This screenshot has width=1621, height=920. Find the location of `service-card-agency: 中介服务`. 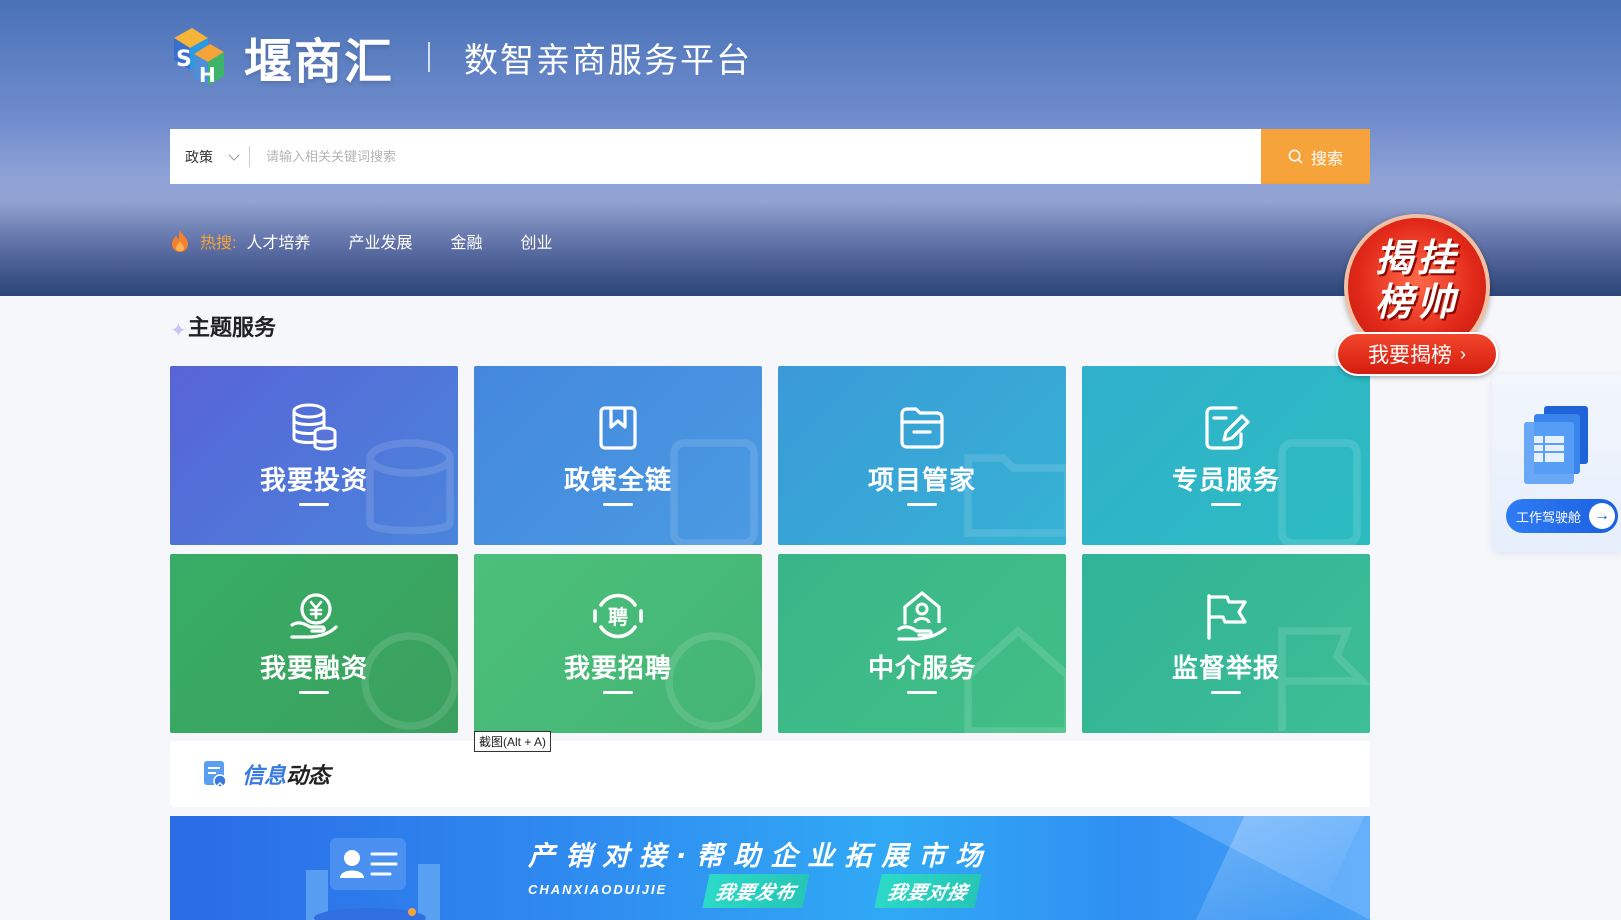

service-card-agency: 中介服务 is located at coordinates (922, 643).